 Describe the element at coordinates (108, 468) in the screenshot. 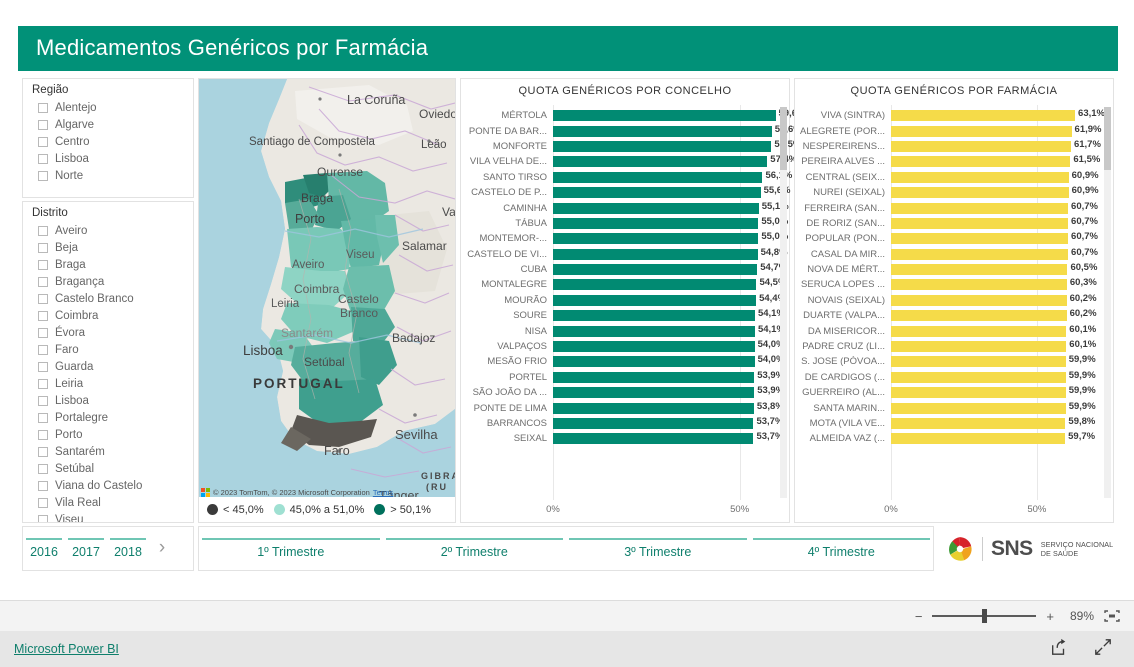

I see `slicer-item-distrito-14: Setúbal` at that location.